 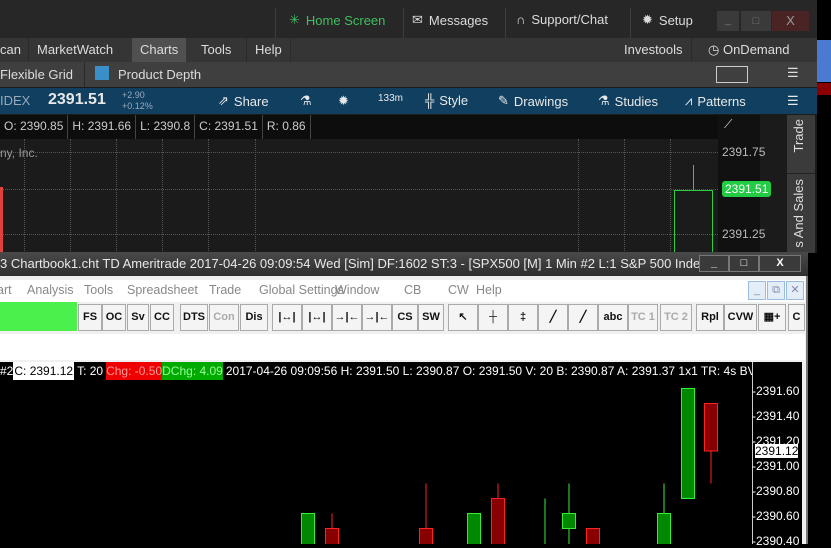 I want to click on aggregation-button: 133m, so click(x=390, y=98).